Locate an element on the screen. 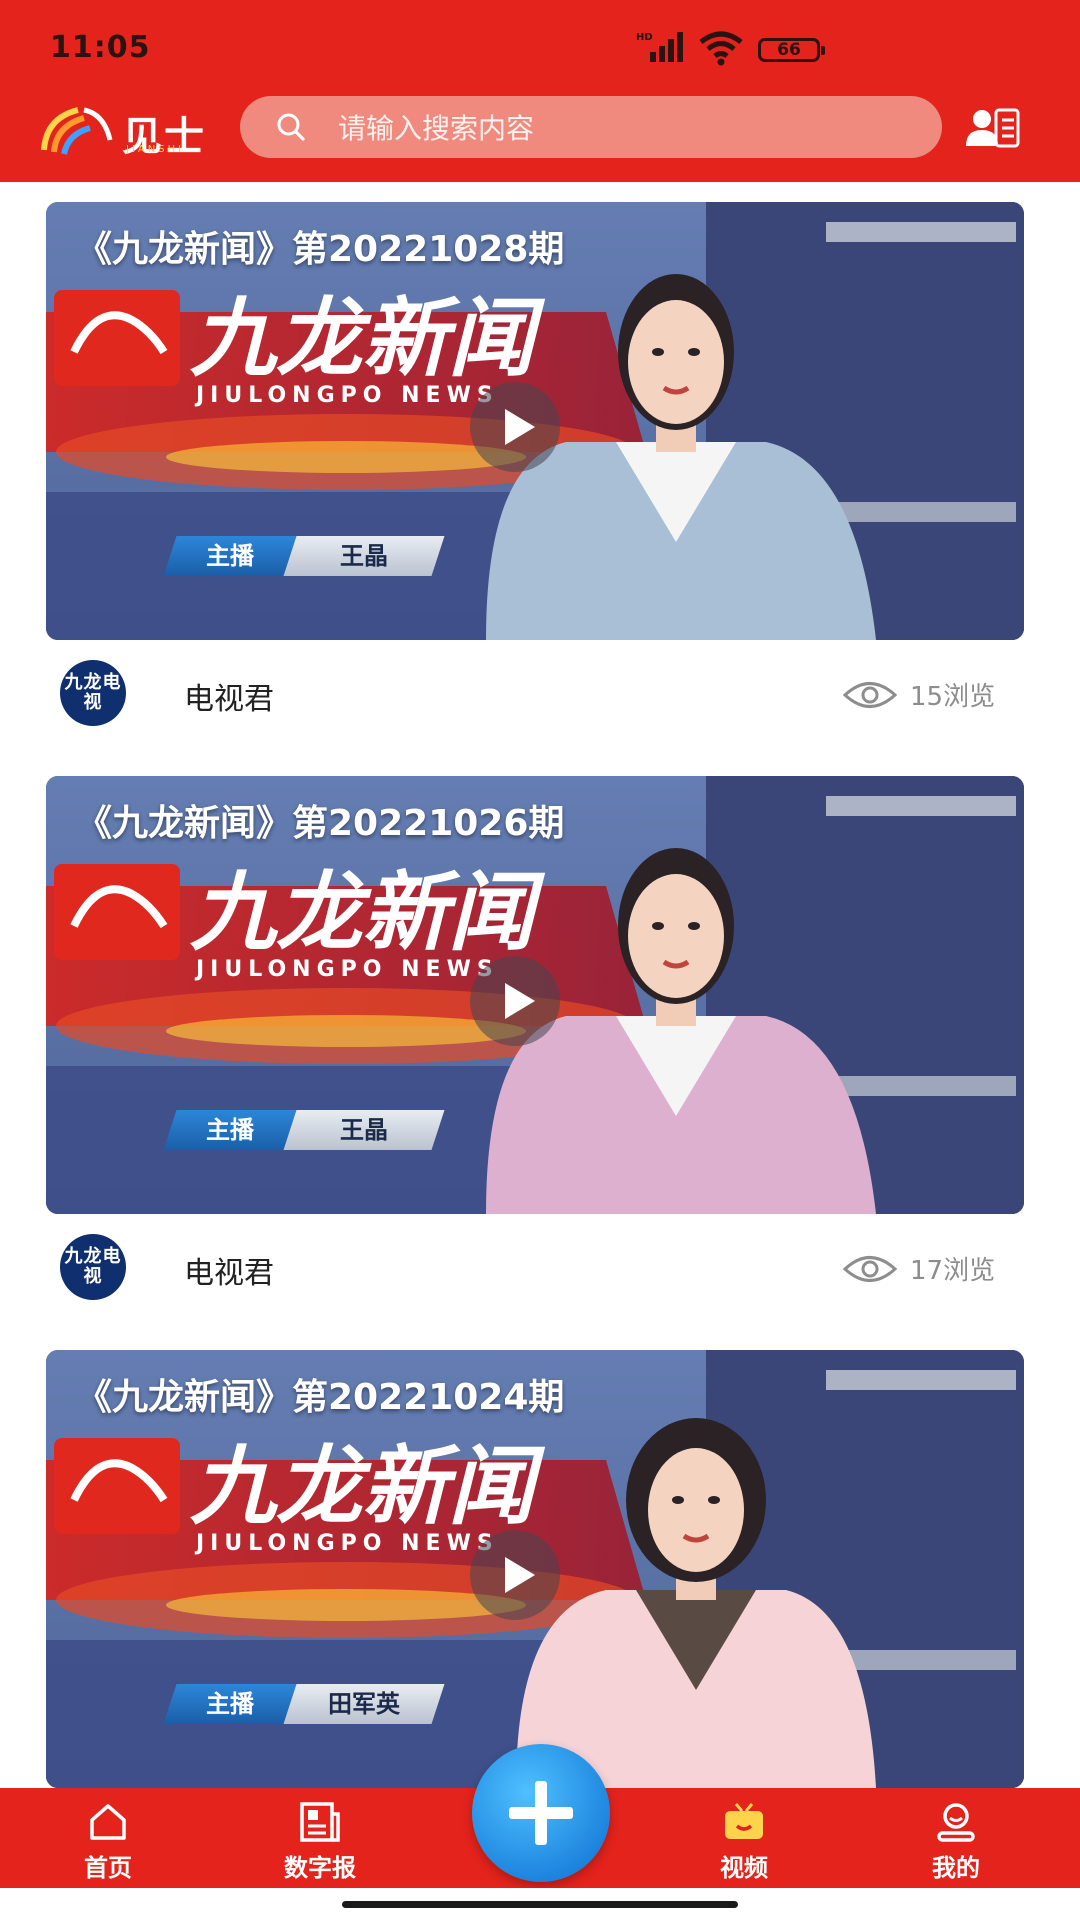  anchor-lower-third: 主播 田军英 is located at coordinates (304, 1704).